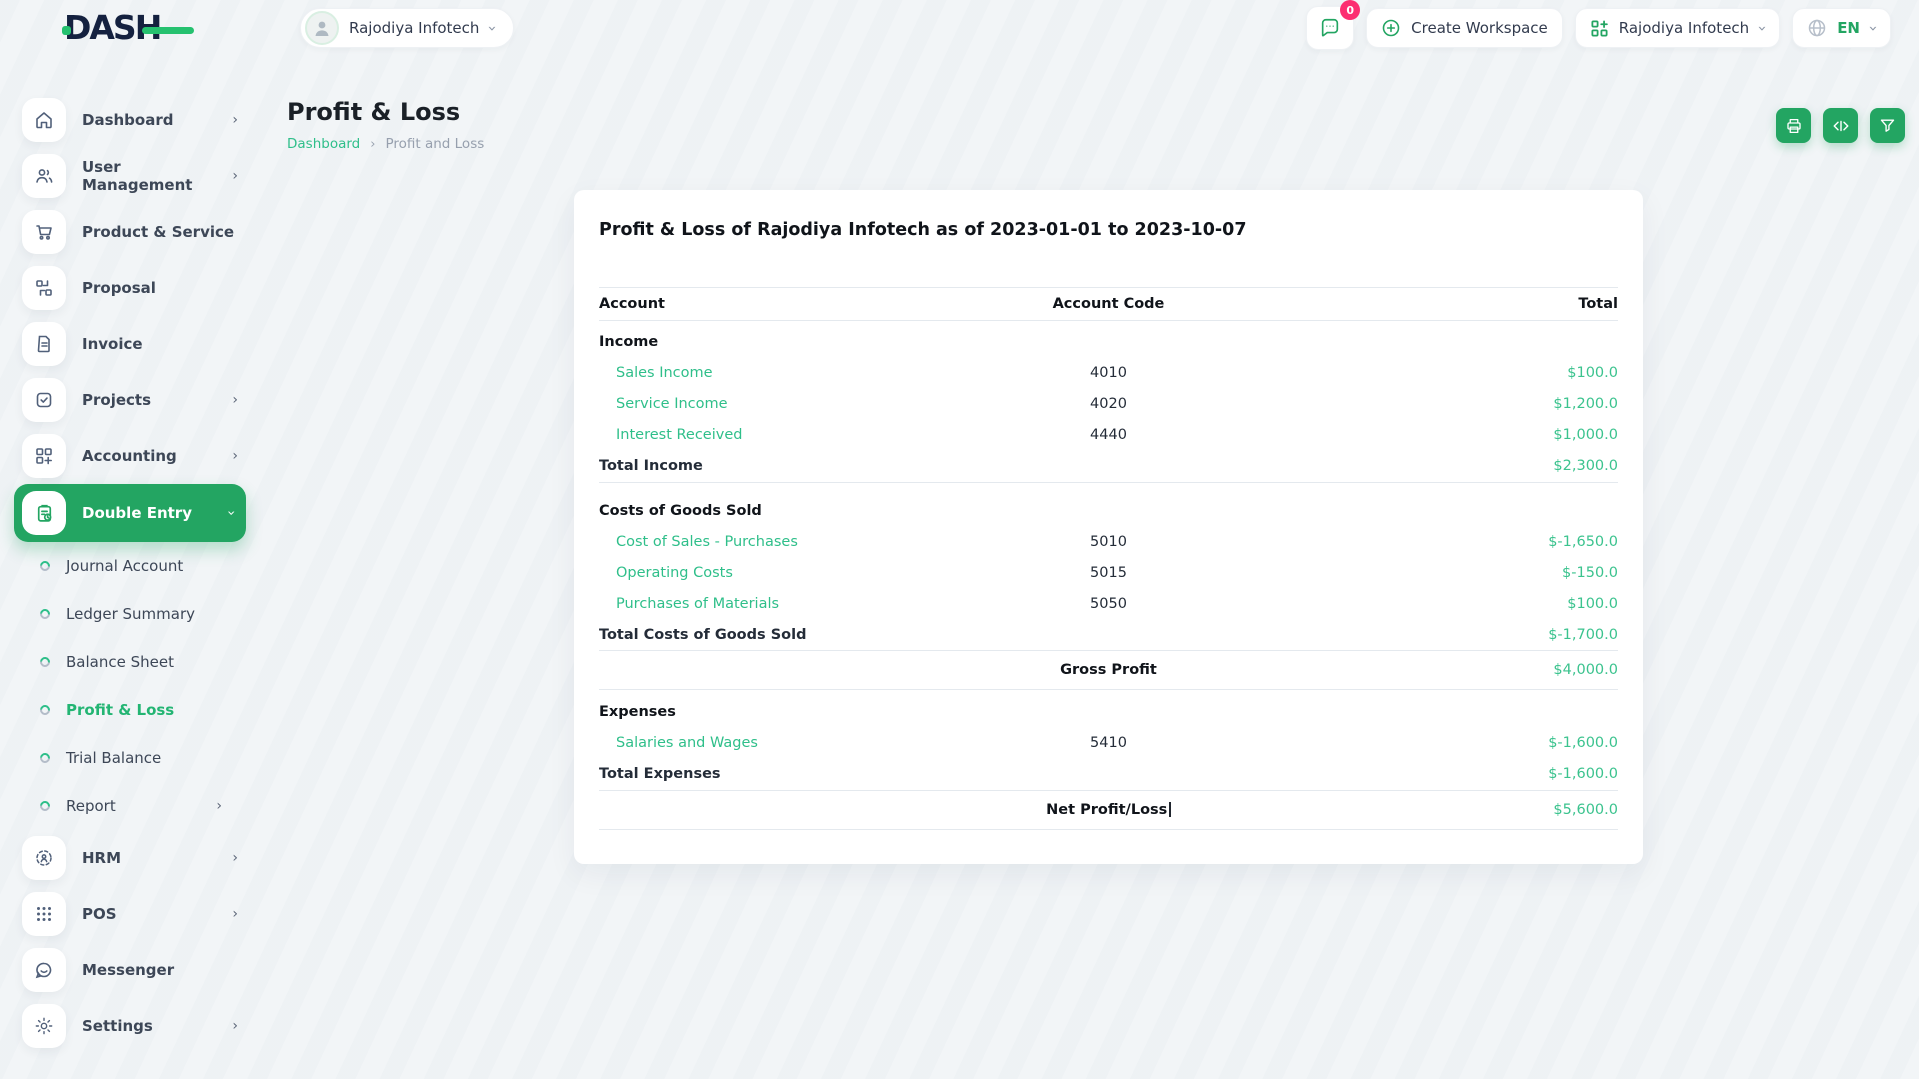  What do you see at coordinates (130, 758) in the screenshot?
I see `sidebar-subitem-trial-balance: Trial Balance` at bounding box center [130, 758].